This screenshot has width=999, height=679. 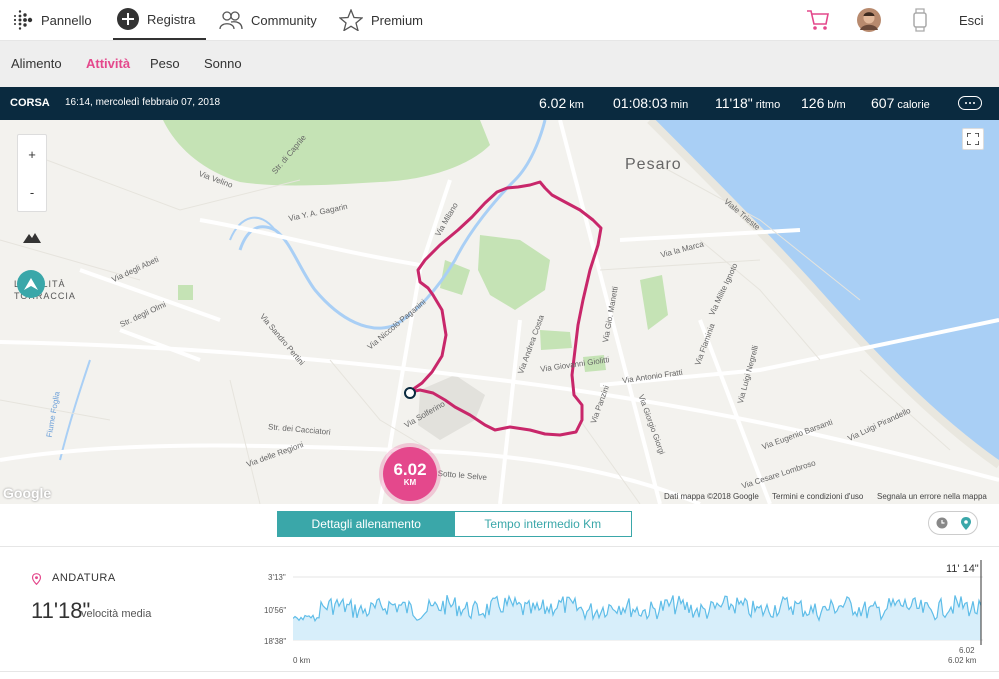 What do you see at coordinates (275, 641) in the screenshot?
I see `y-tick-label: 18'38"` at bounding box center [275, 641].